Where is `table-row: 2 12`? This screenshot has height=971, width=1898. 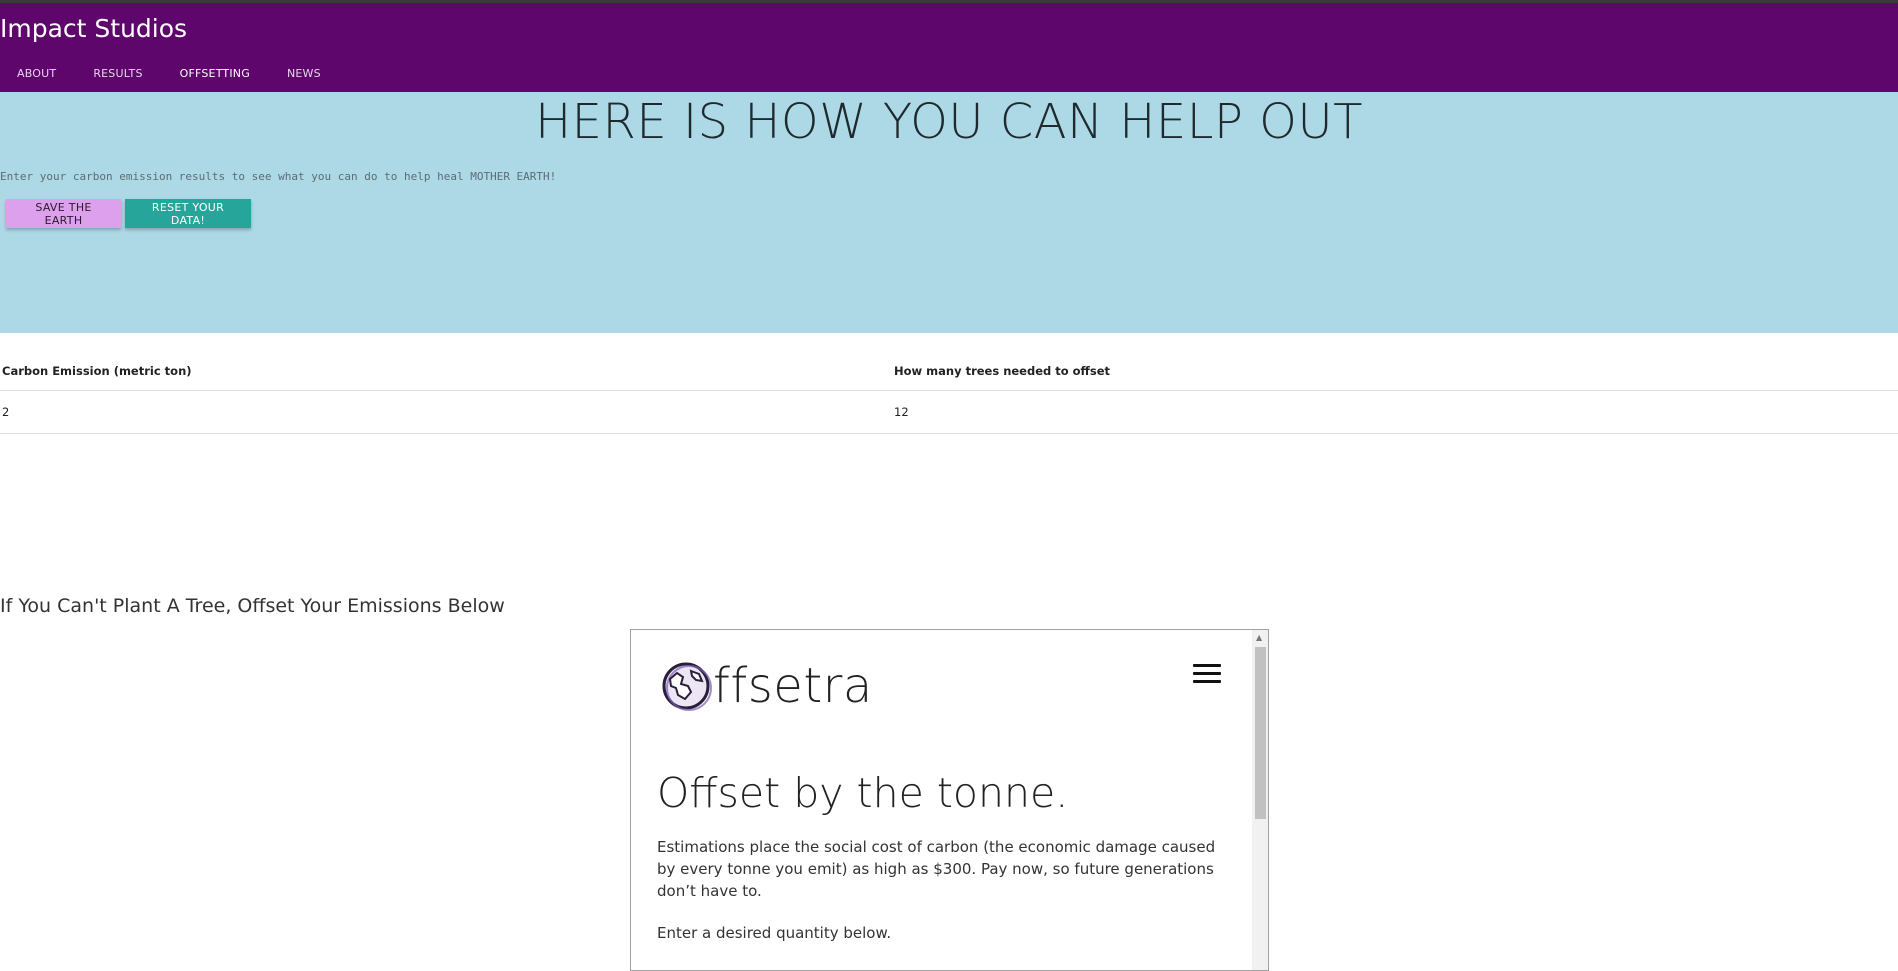
table-row: 2 12 is located at coordinates (949, 412).